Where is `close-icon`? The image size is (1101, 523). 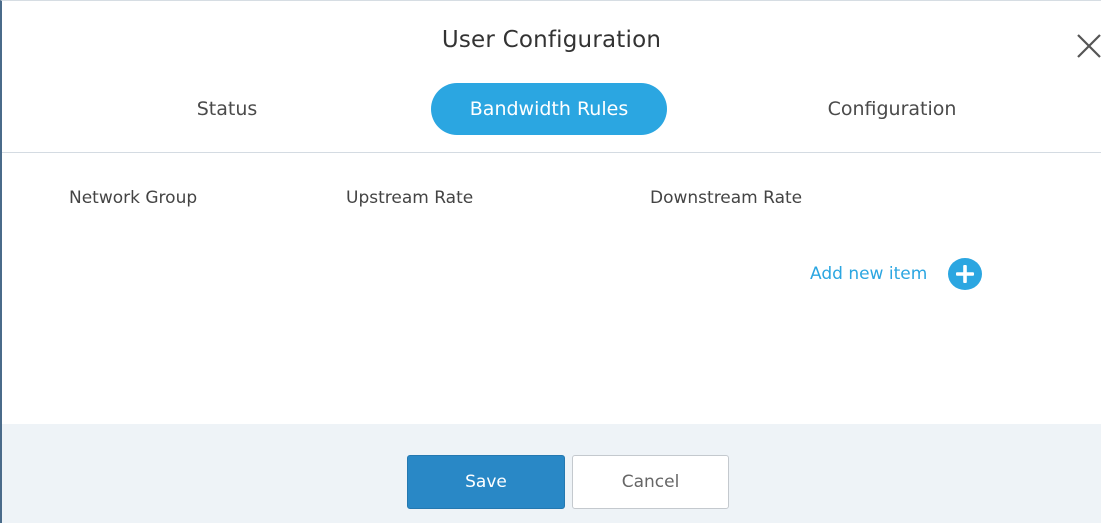 close-icon is located at coordinates (1089, 46).